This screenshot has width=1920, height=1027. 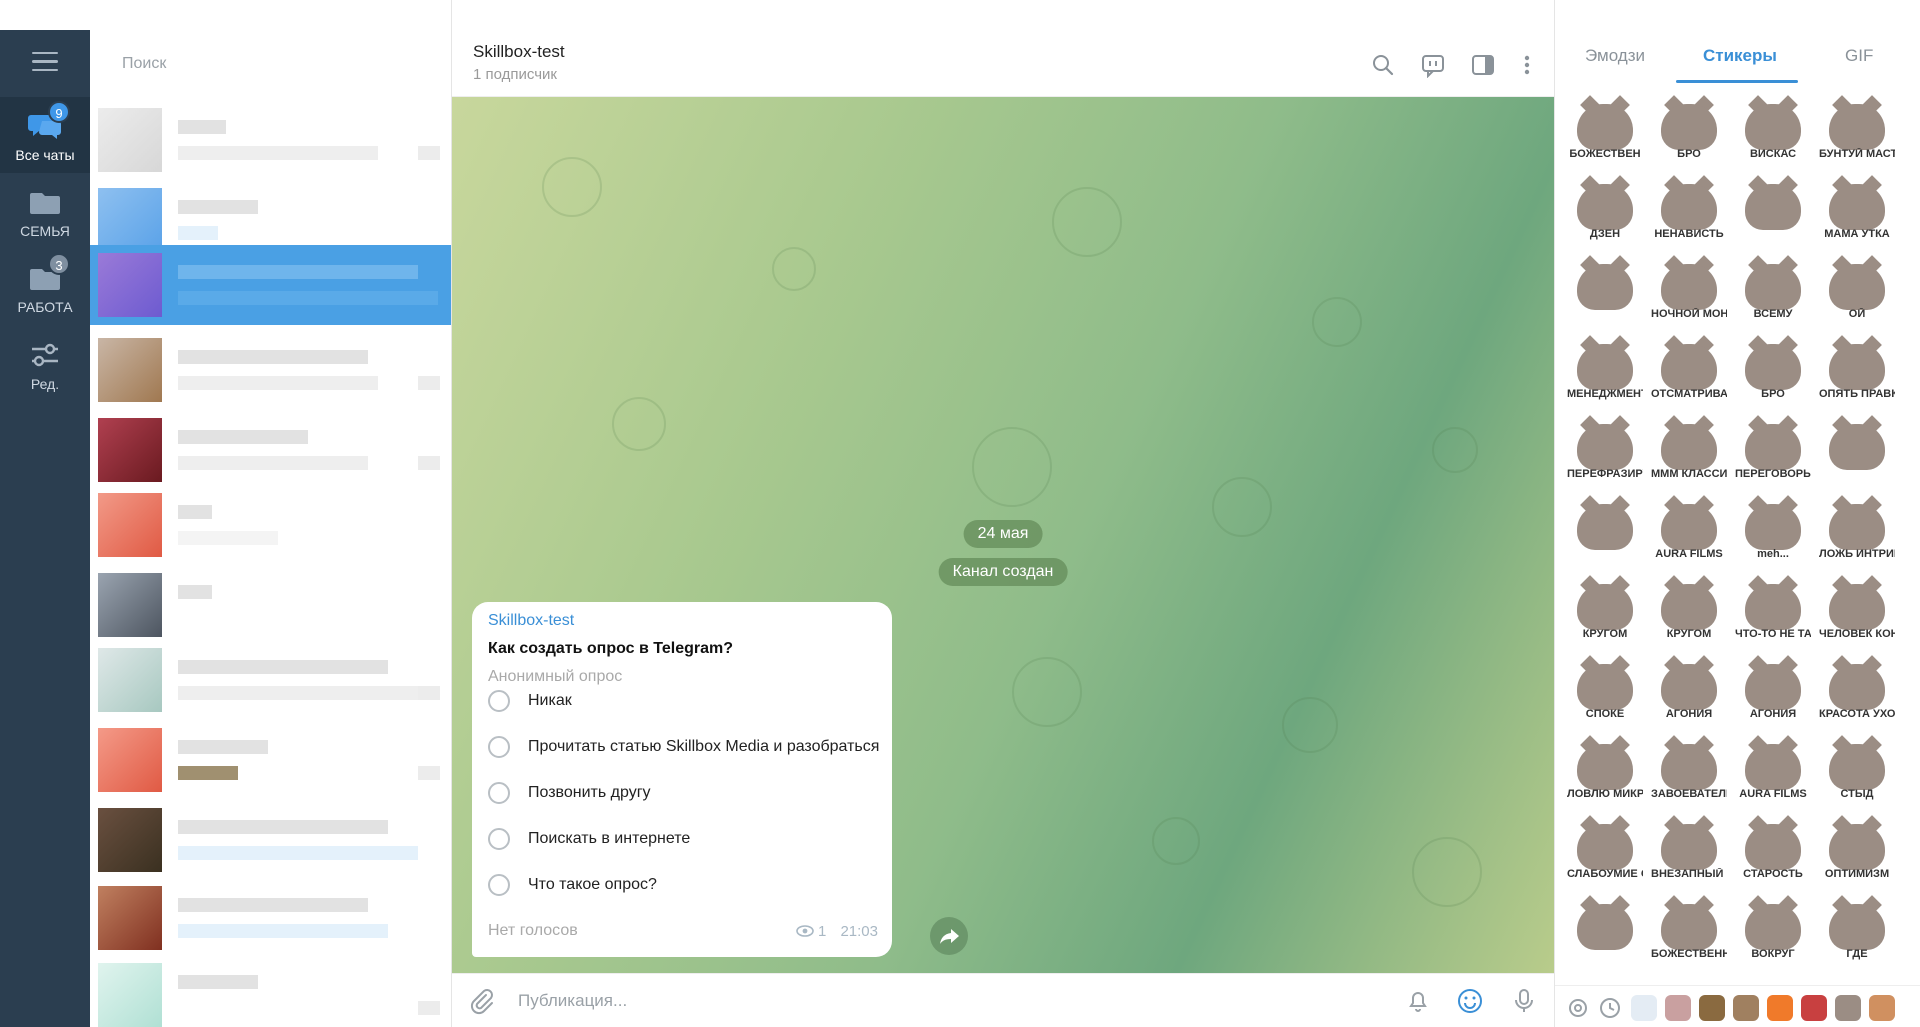 I want to click on sidebar-toggle-icon, so click(x=1483, y=65).